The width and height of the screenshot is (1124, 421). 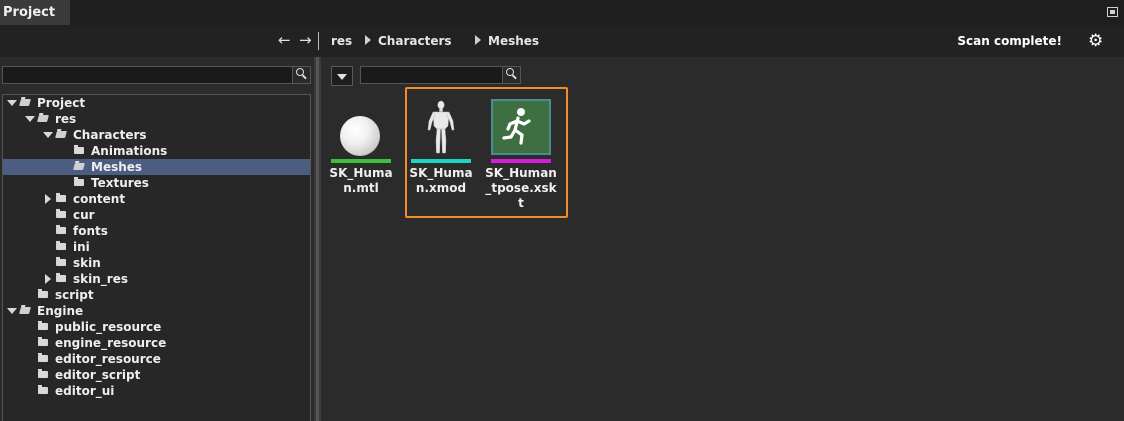 I want to click on tree-item: Animations, so click(x=156, y=151).